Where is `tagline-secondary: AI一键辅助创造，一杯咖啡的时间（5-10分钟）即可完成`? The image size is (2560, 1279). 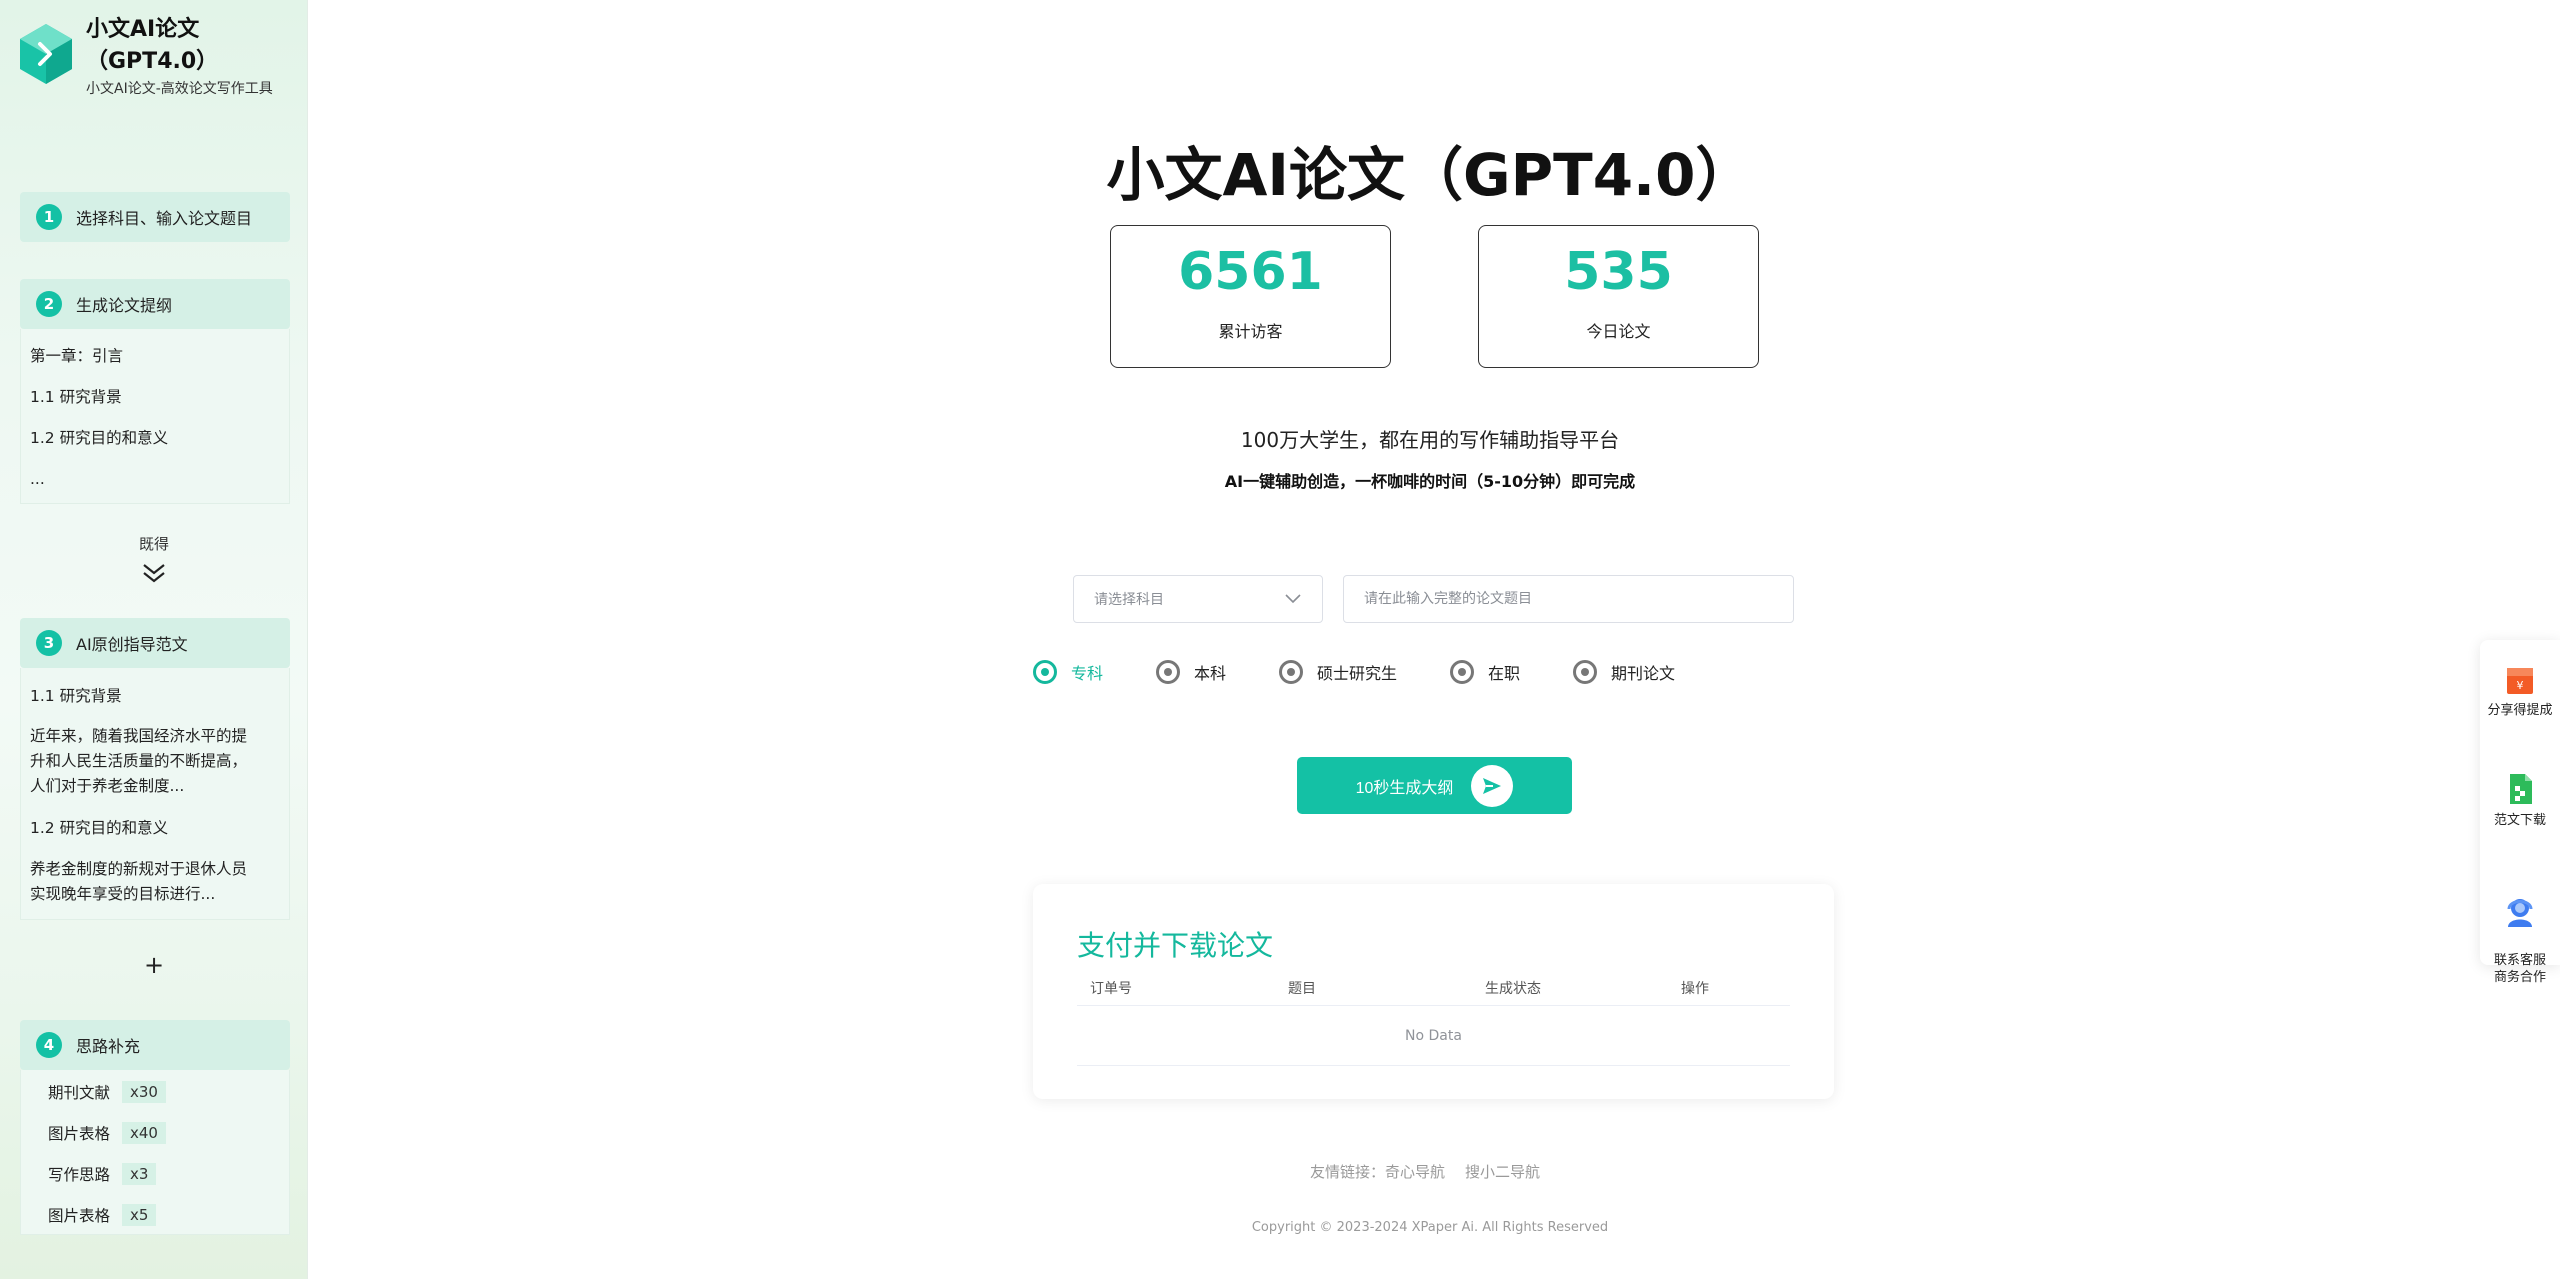
tagline-secondary: AI一键辅助创造，一杯咖啡的时间（5-10分钟）即可完成 is located at coordinates (1430, 481).